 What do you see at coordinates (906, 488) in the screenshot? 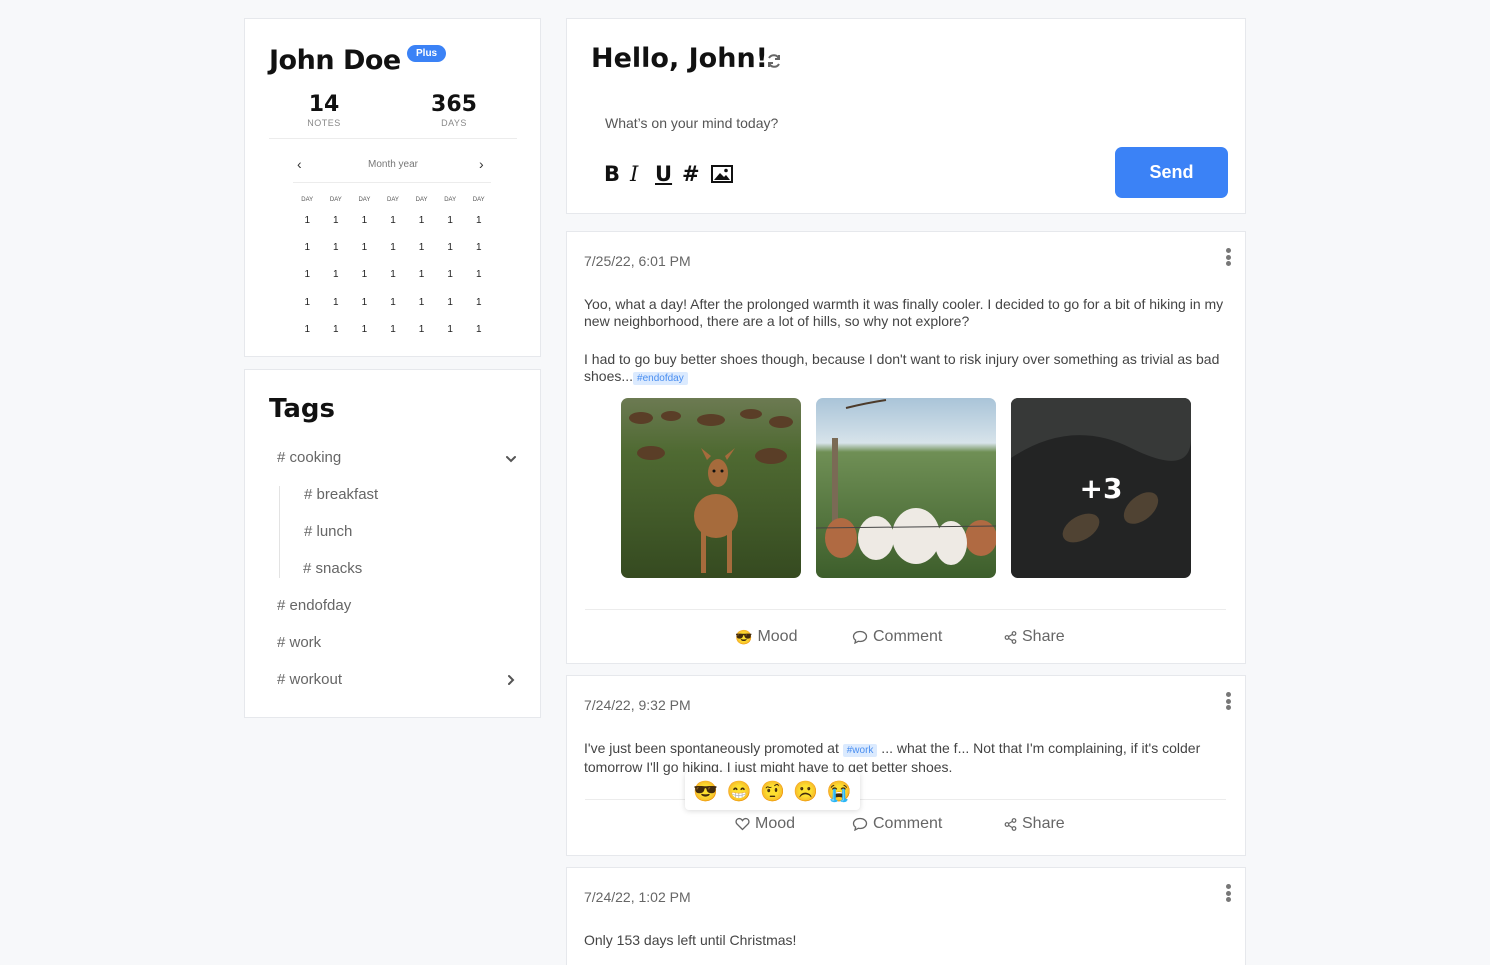
I see `photo-cows` at bounding box center [906, 488].